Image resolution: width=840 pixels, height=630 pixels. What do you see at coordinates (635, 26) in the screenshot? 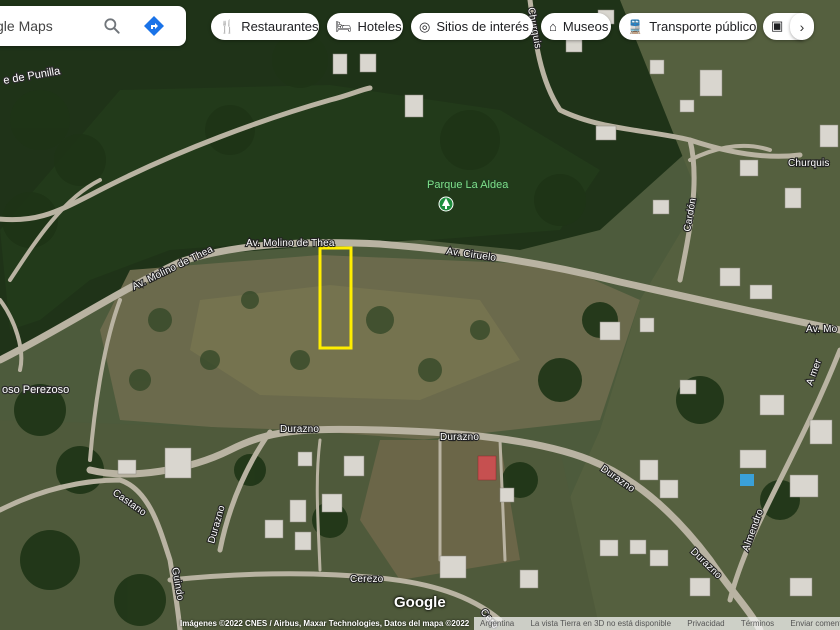
I see `train-icon: 🚆` at bounding box center [635, 26].